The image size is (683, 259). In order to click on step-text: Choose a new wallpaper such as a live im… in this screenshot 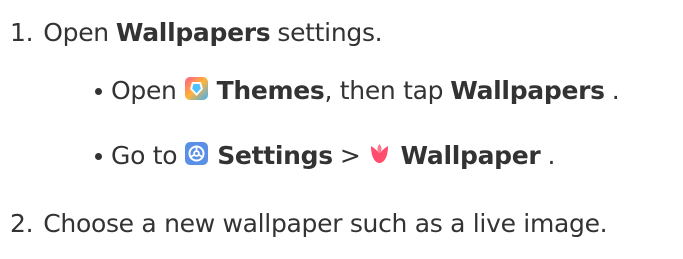, I will do `click(325, 223)`.